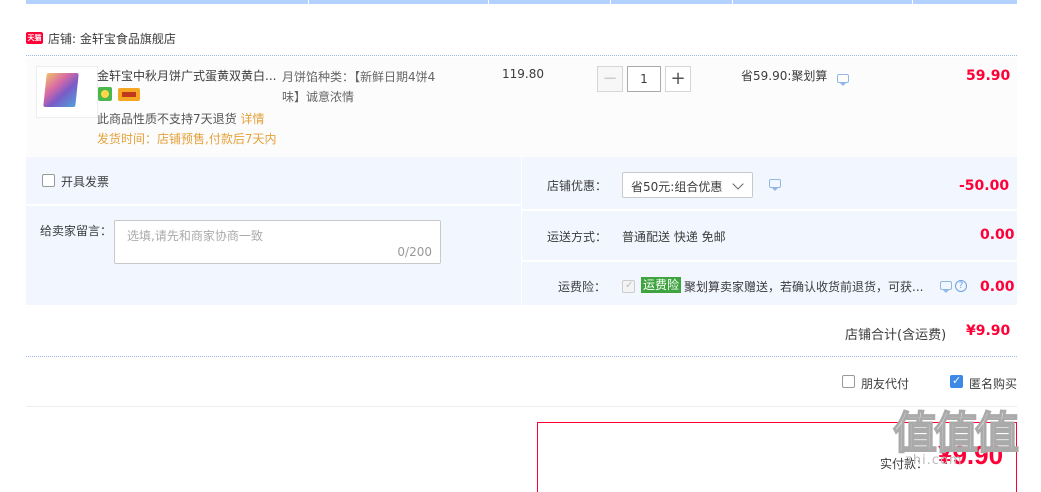 This screenshot has height=492, width=1041. I want to click on promo-label: 省59.90:聚划算, so click(784, 76).